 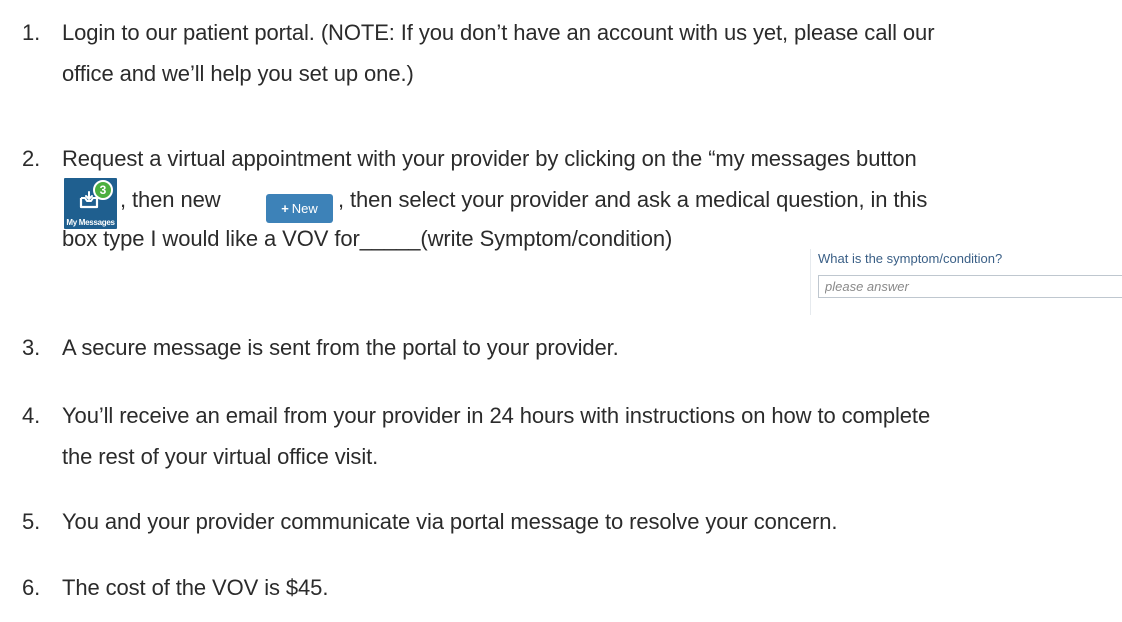 I want to click on new-message-button: + New, so click(x=299, y=208).